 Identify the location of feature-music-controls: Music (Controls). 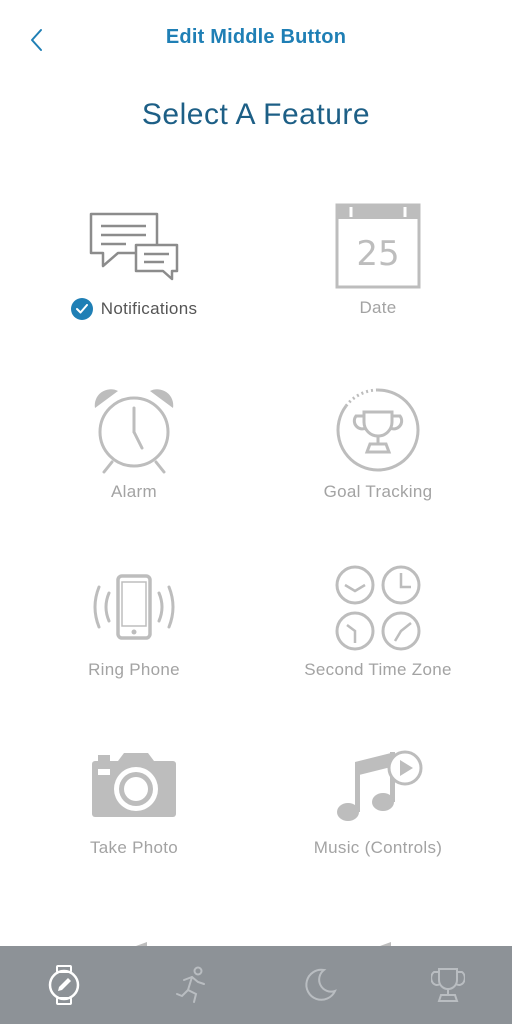
(378, 801).